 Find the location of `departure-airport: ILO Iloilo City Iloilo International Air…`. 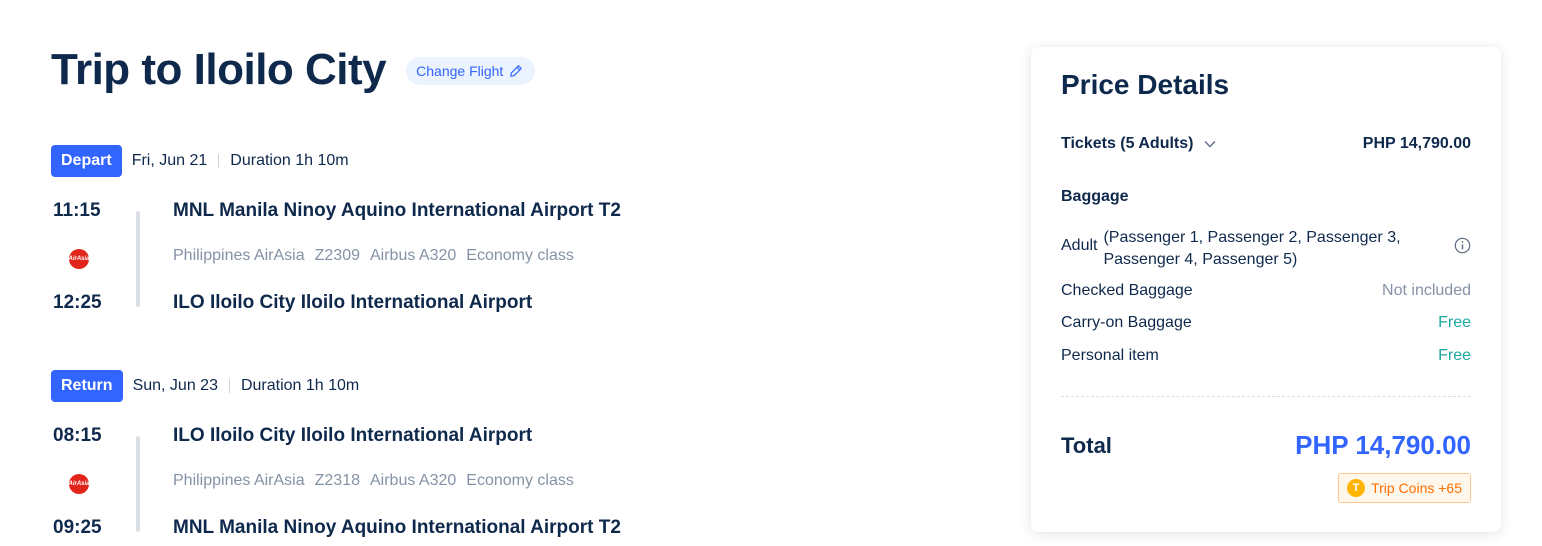

departure-airport: ILO Iloilo City Iloilo International Air… is located at coordinates (353, 435).